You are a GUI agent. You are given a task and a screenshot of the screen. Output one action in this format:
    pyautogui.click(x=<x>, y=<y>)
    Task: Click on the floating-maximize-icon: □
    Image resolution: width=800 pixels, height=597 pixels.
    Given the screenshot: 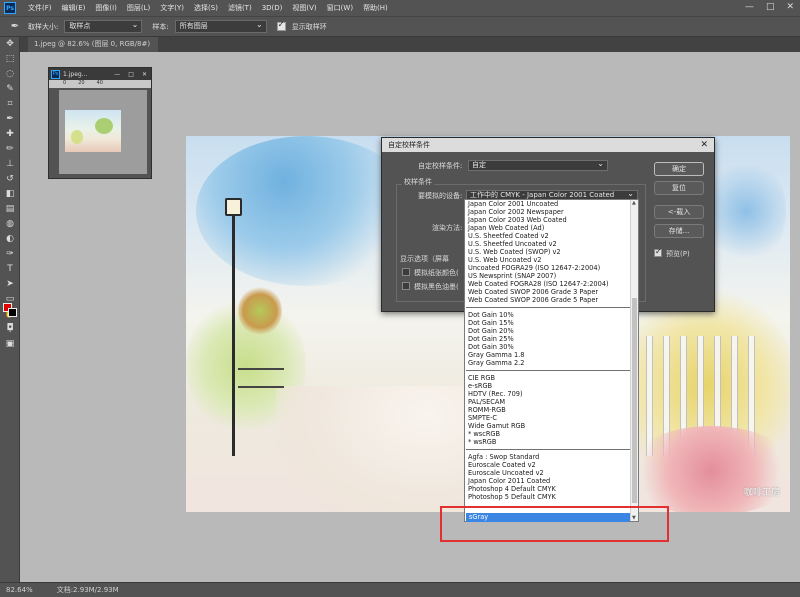 What is the action you would take?
    pyautogui.click(x=131, y=74)
    